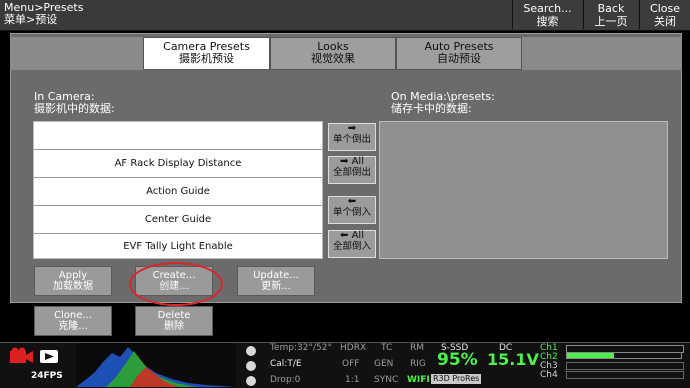 Image resolution: width=690 pixels, height=388 pixels. Describe the element at coordinates (523, 190) in the screenshot. I see `on-media-list` at that location.